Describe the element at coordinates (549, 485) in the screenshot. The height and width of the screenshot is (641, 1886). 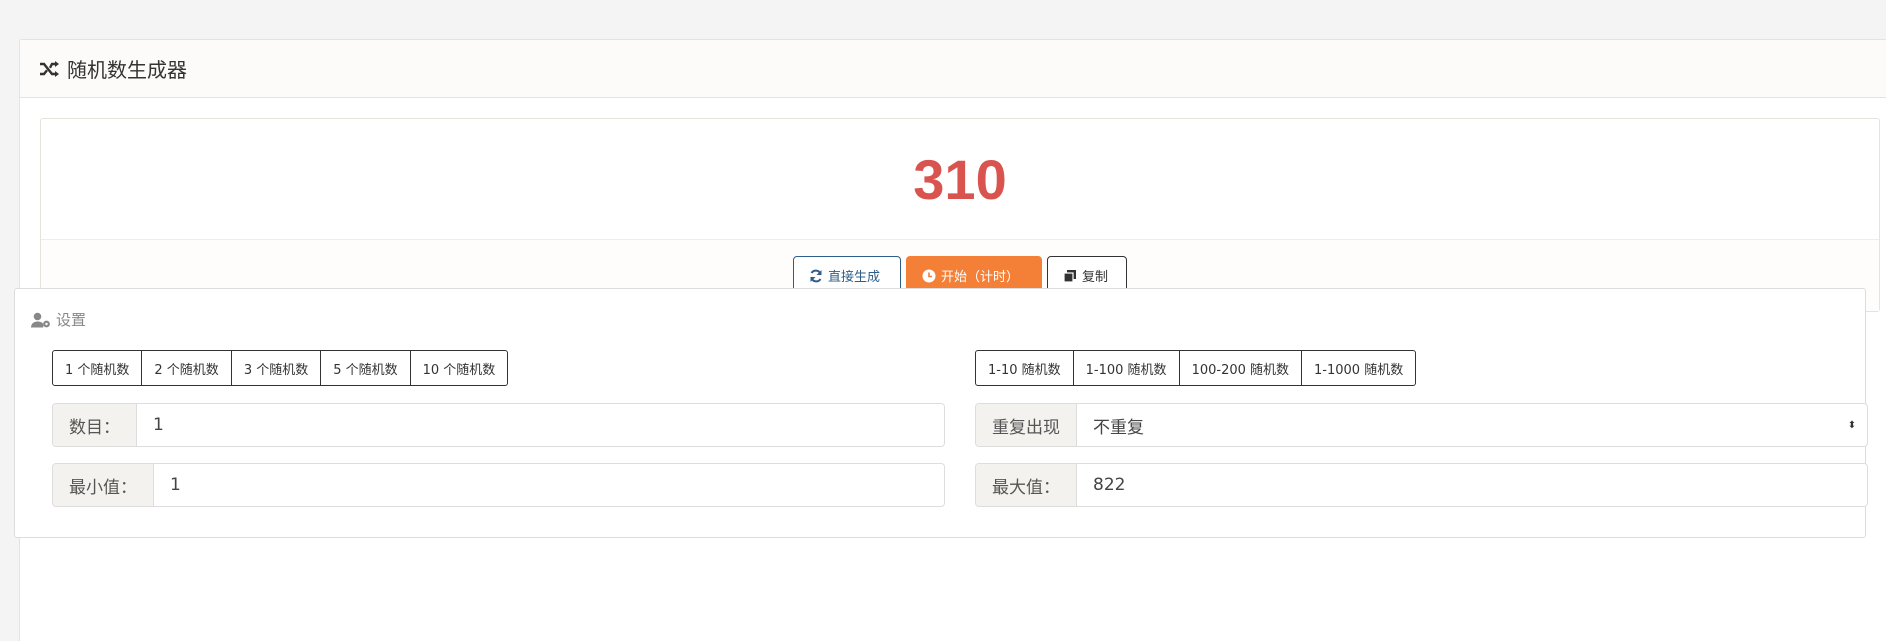
I see `min-input: 1` at that location.